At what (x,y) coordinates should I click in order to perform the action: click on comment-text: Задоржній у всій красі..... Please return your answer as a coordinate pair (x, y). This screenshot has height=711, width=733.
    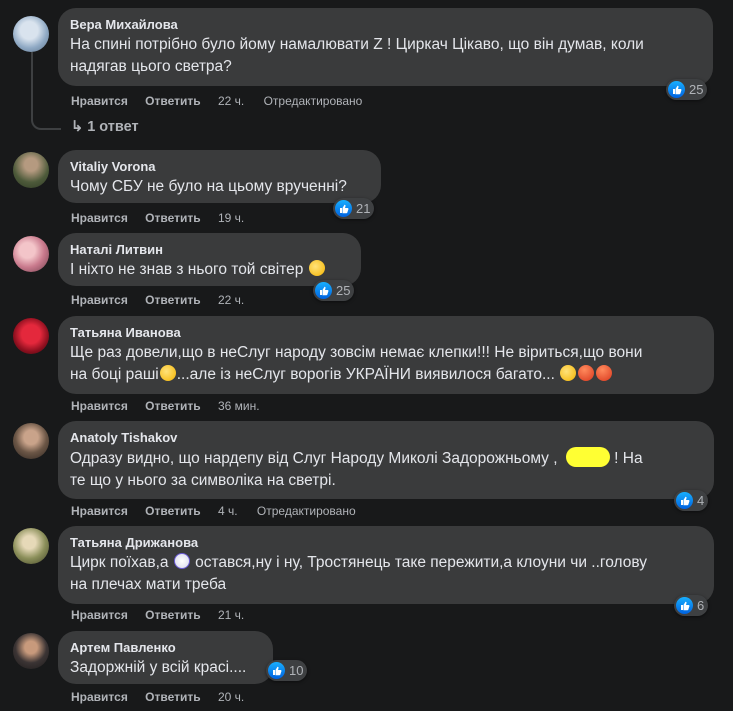
    Looking at the image, I should click on (158, 667).